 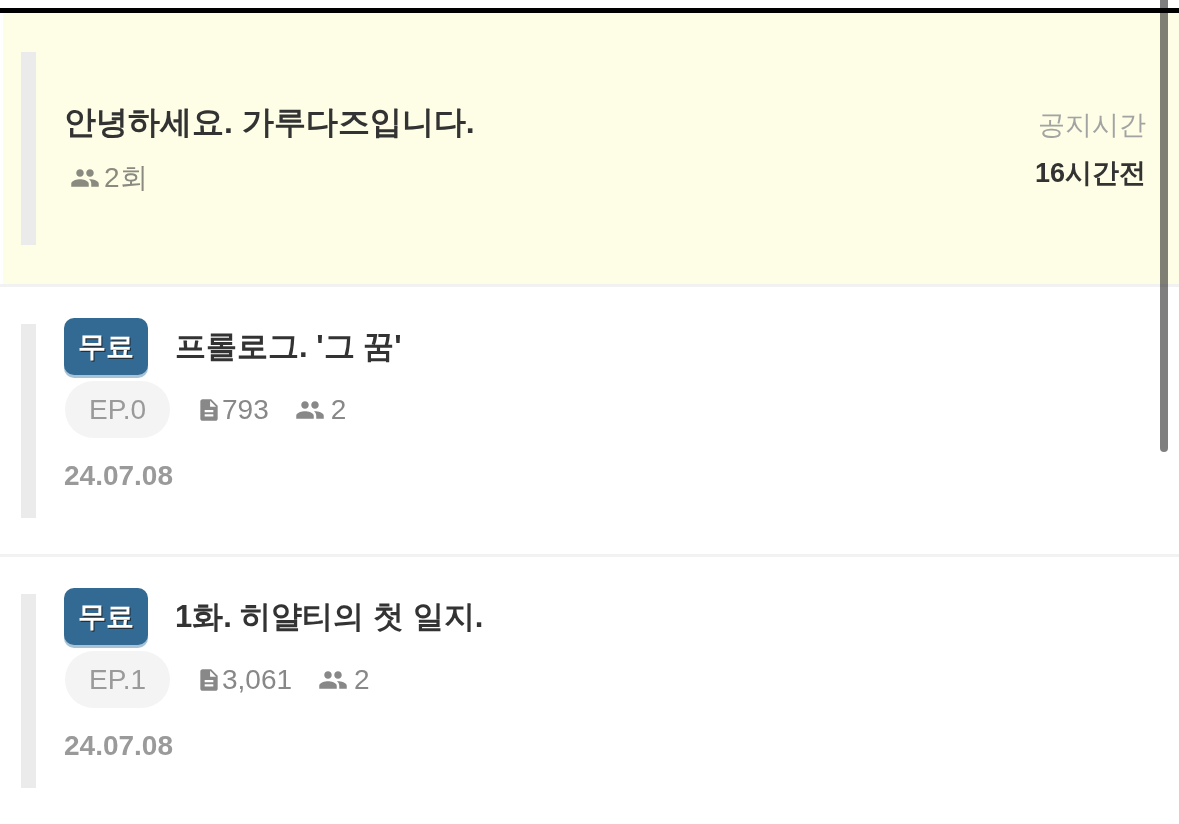 What do you see at coordinates (257, 679) in the screenshot?
I see `character-count: 3,061` at bounding box center [257, 679].